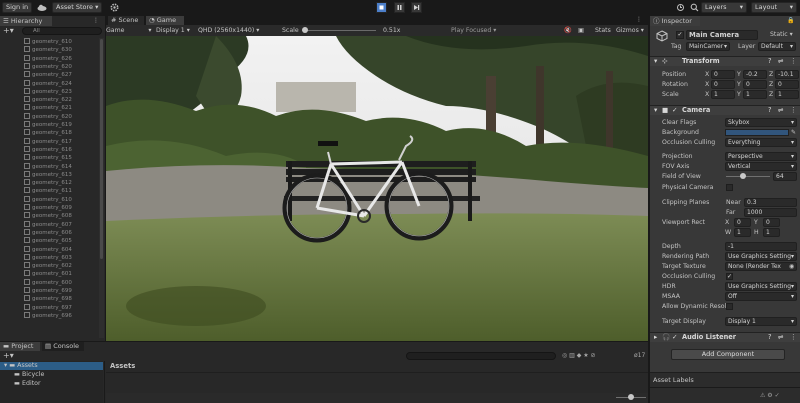 The width and height of the screenshot is (800, 403). Describe the element at coordinates (725, 337) in the screenshot. I see `audio-listener-header: ▸ 🎧 ✓ Audio Listener ? ⇌ ⋮` at that location.